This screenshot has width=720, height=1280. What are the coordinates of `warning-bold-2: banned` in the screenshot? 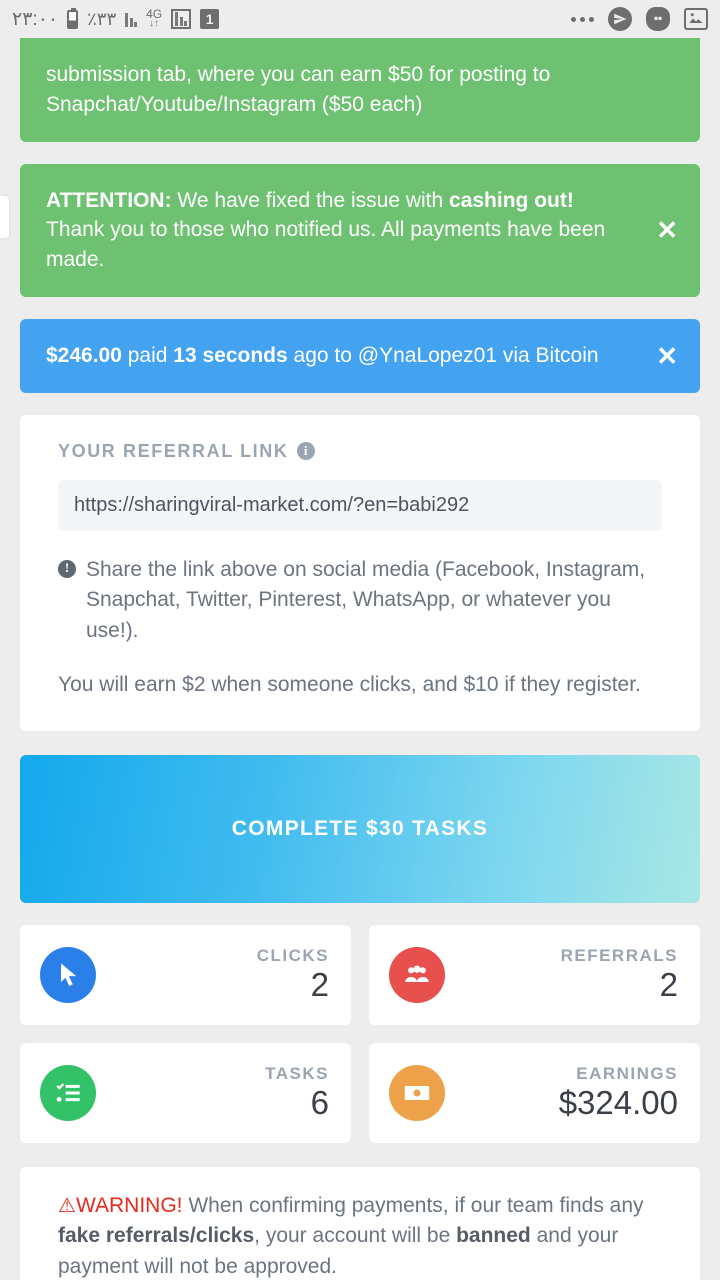 It's located at (493, 1236).